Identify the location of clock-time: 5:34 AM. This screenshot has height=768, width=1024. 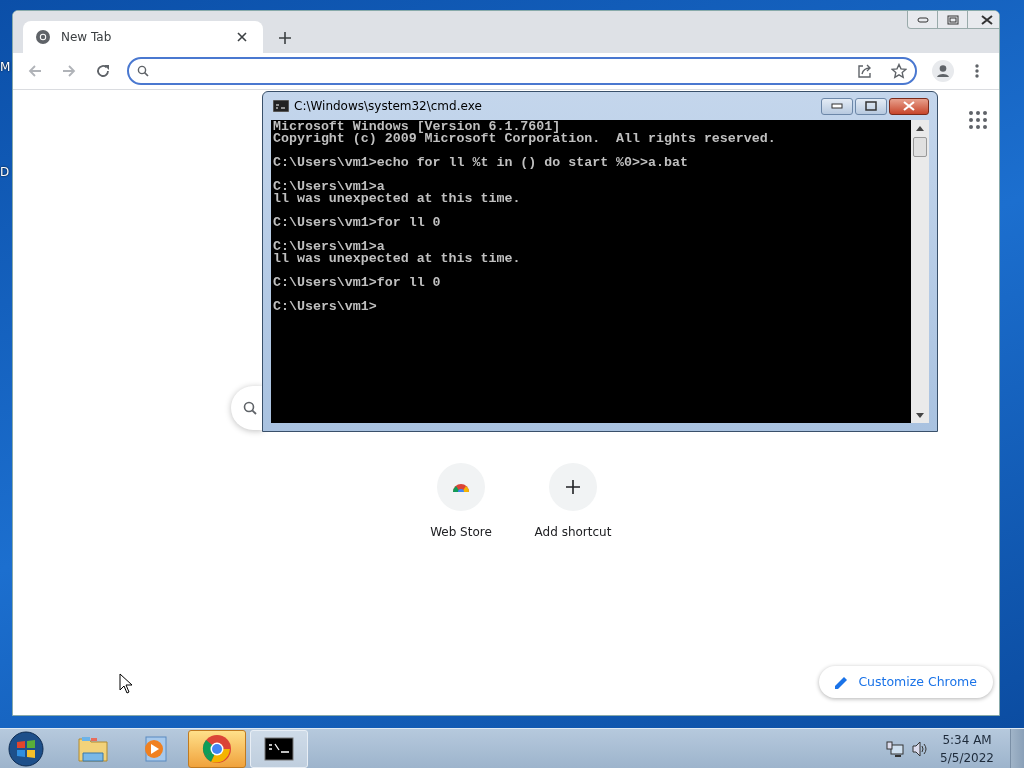
(967, 739).